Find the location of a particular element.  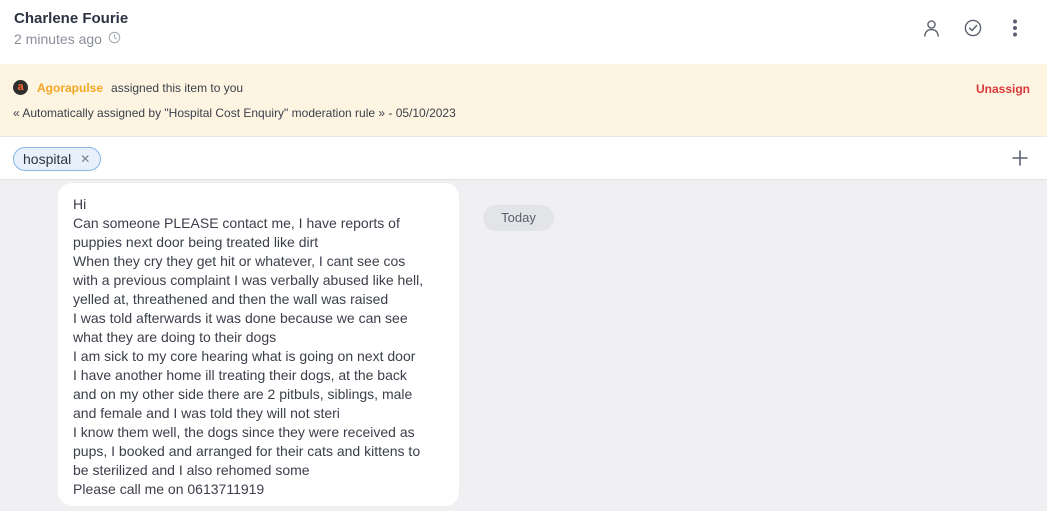

close-icon: ✕ is located at coordinates (85, 159).